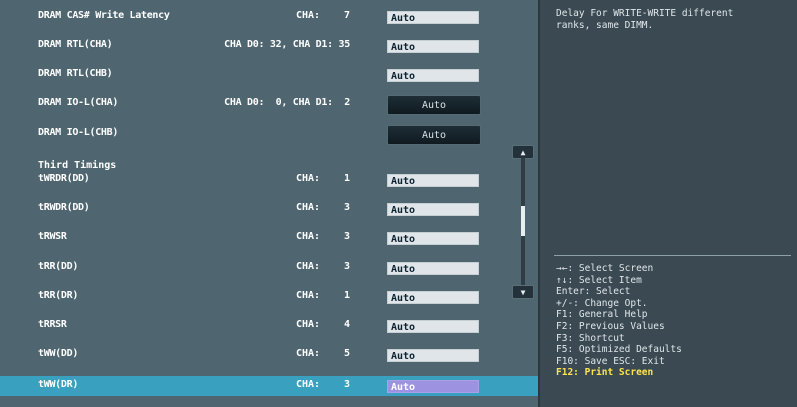 Image resolution: width=797 pixels, height=407 pixels. Describe the element at coordinates (599, 280) in the screenshot. I see `key-hint: ↑↓: Select Item` at that location.